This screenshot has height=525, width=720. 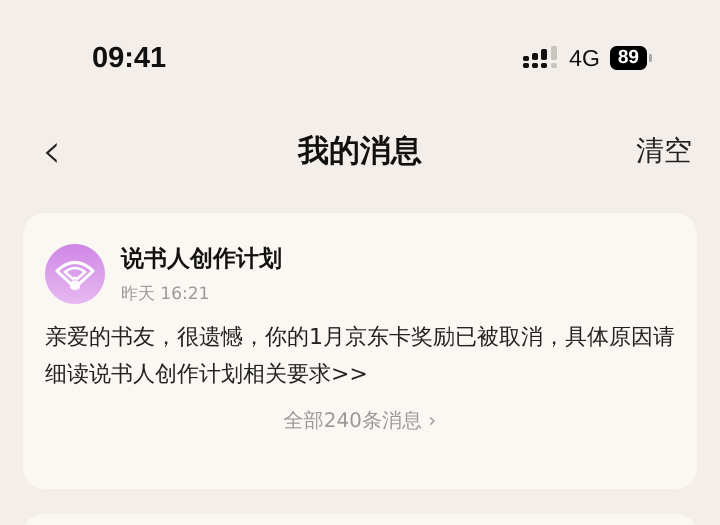 I want to click on message-time: 昨天 16:21, so click(x=165, y=294).